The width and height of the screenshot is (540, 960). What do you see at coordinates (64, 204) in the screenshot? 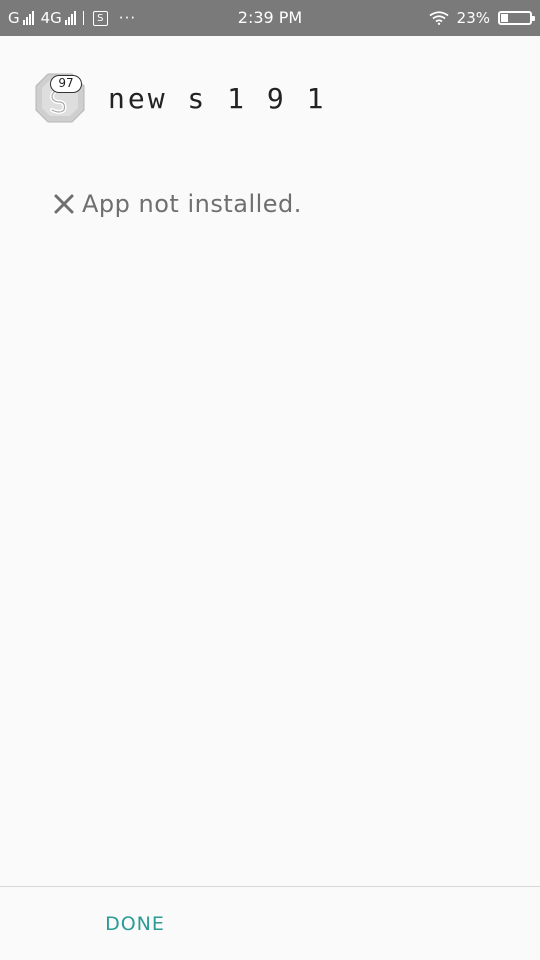
I see `close-icon` at bounding box center [64, 204].